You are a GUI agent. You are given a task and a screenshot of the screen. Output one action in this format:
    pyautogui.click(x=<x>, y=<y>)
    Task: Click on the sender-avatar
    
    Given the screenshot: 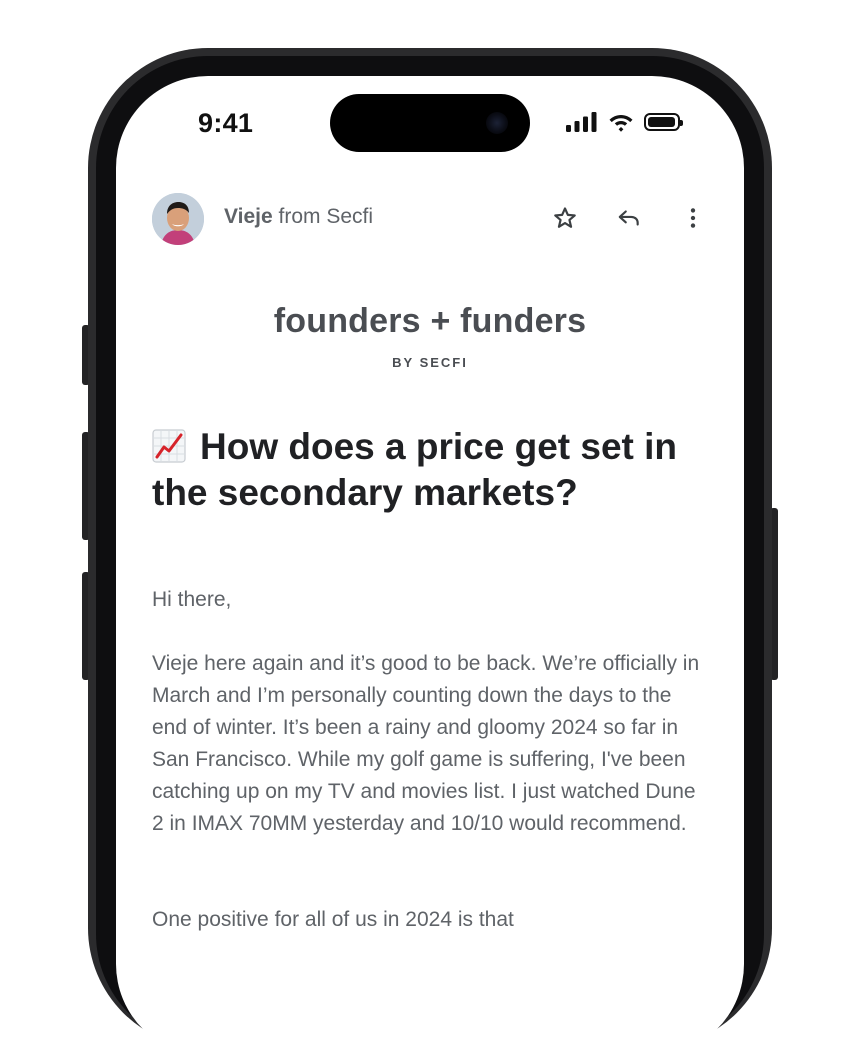 What is the action you would take?
    pyautogui.click(x=178, y=219)
    